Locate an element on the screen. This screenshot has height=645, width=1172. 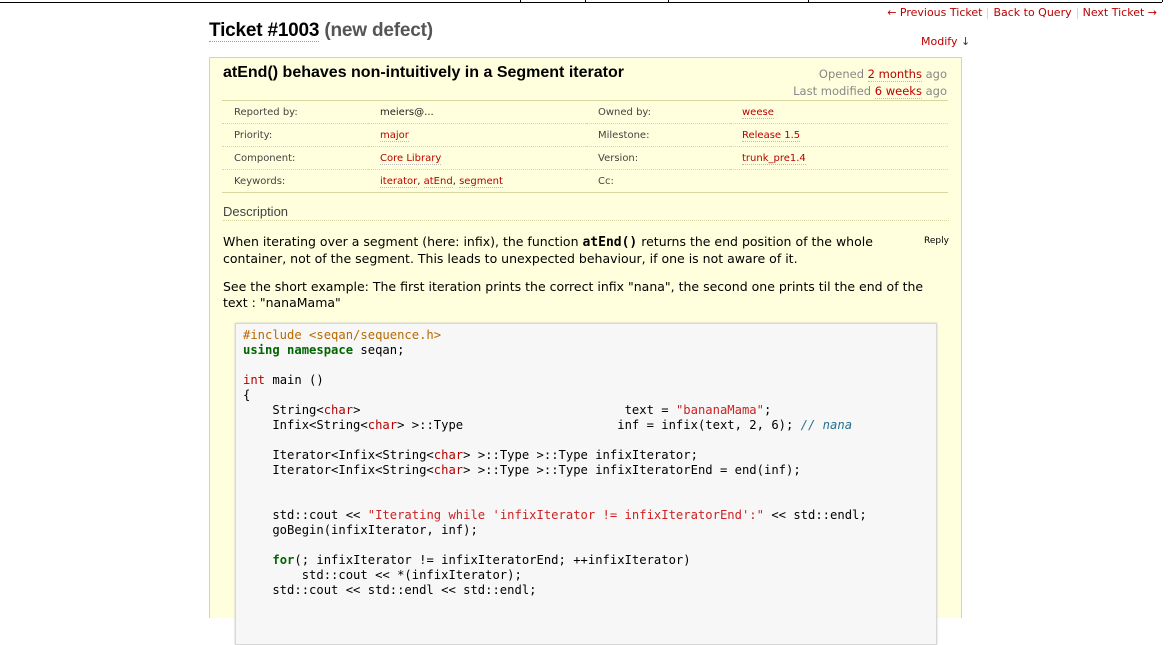
code-line: > >::Type >::Type infixIterator; is located at coordinates (580, 455).